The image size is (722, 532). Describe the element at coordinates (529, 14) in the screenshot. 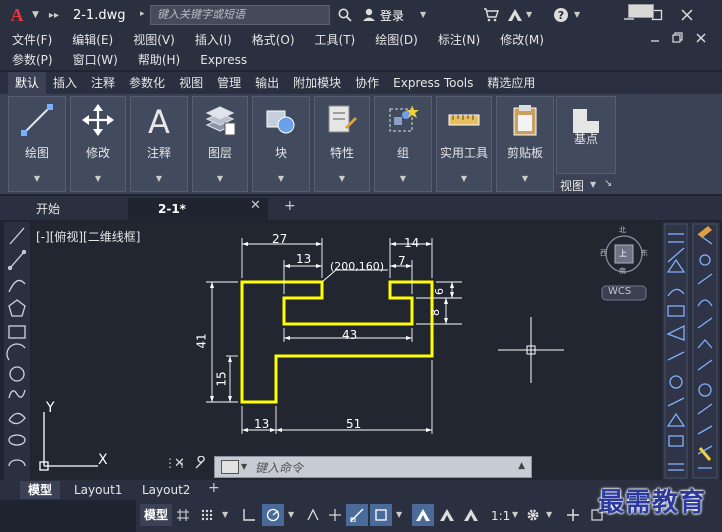

I see `a360-caret-icon: ▼` at that location.